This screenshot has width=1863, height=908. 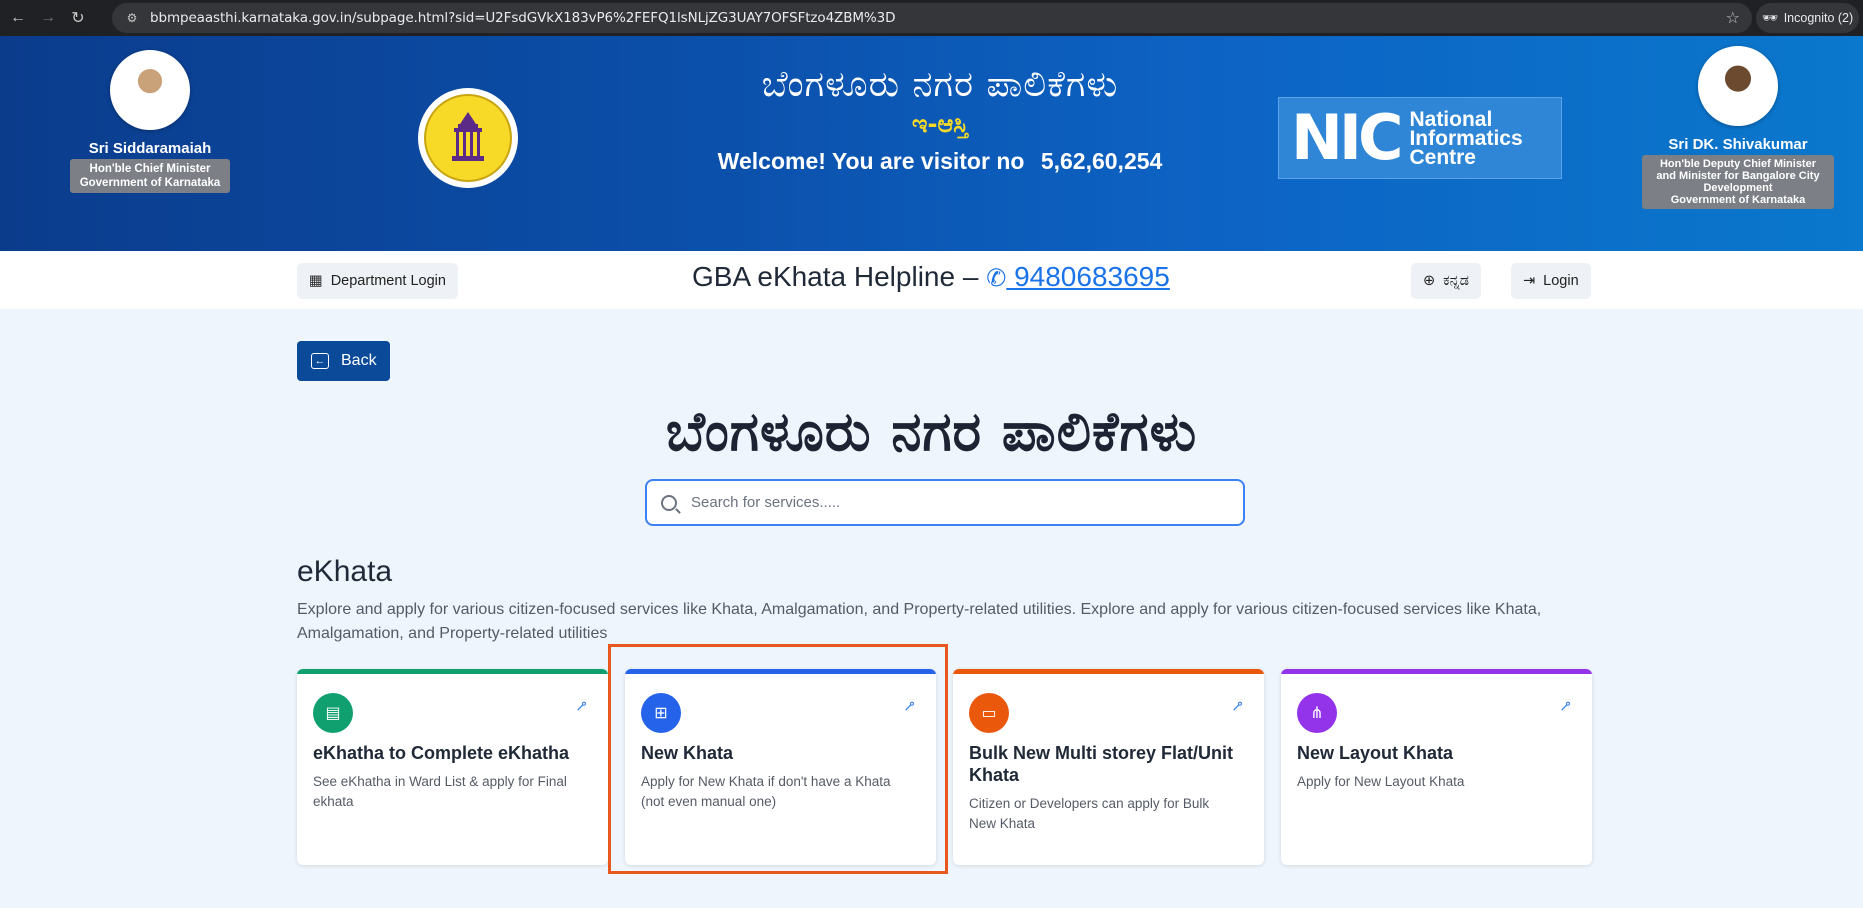 What do you see at coordinates (1456, 281) in the screenshot?
I see `language-label: ಕನ್ನಡ` at bounding box center [1456, 281].